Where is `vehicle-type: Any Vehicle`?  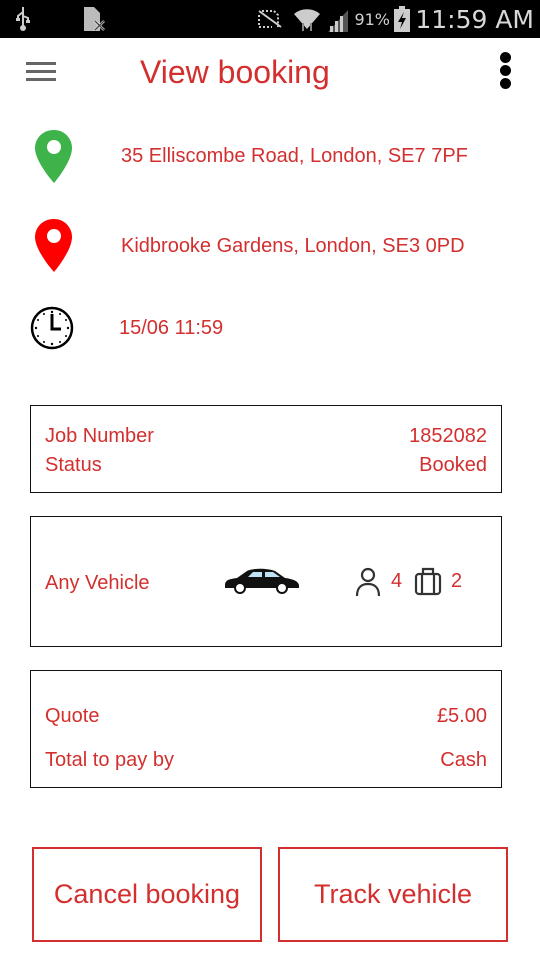 vehicle-type: Any Vehicle is located at coordinates (97, 583).